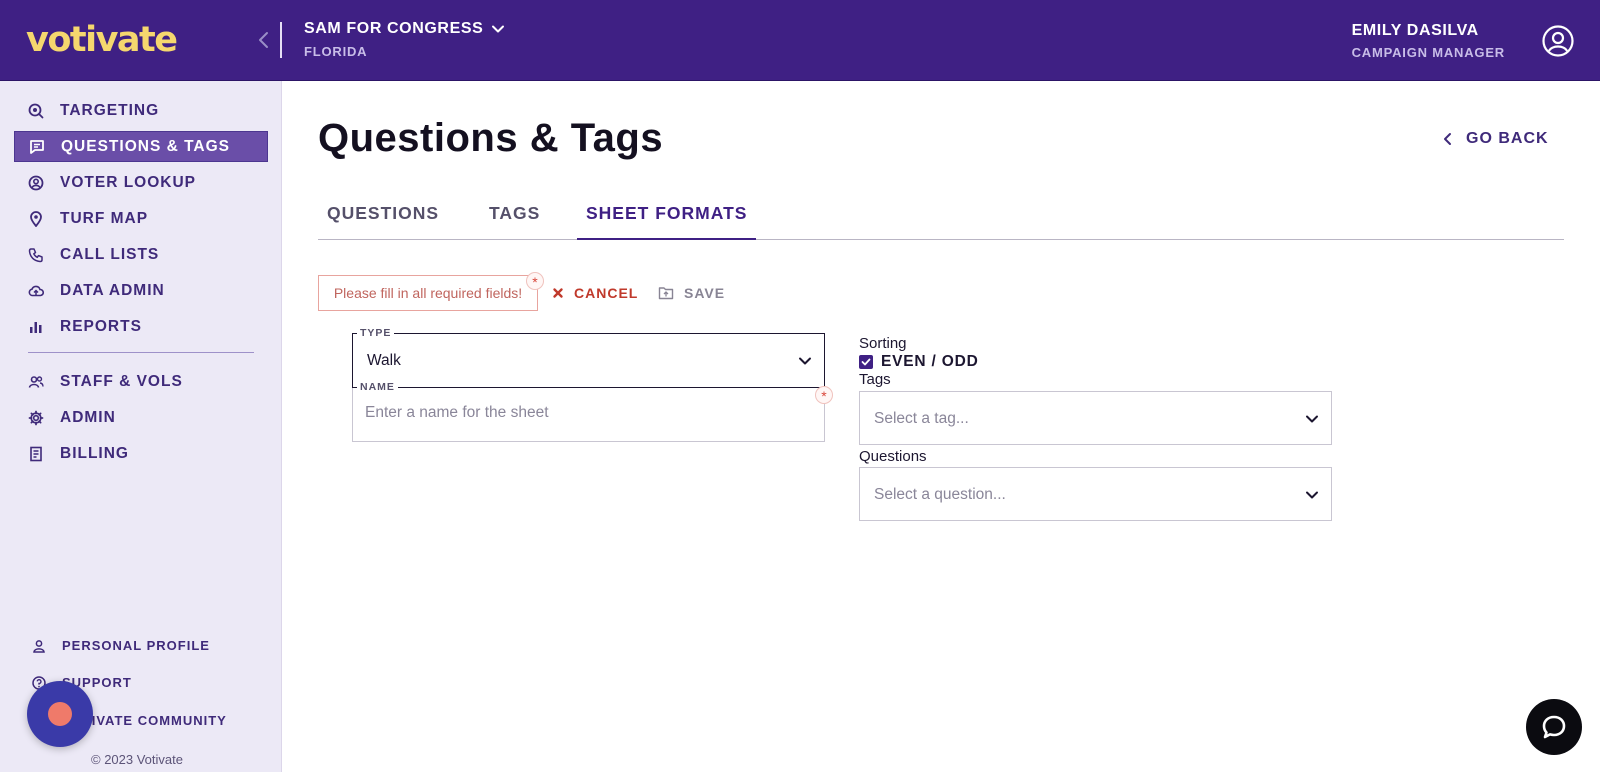 This screenshot has height=772, width=1600. Describe the element at coordinates (94, 453) in the screenshot. I see `sidebar-item-label: BILLING` at that location.